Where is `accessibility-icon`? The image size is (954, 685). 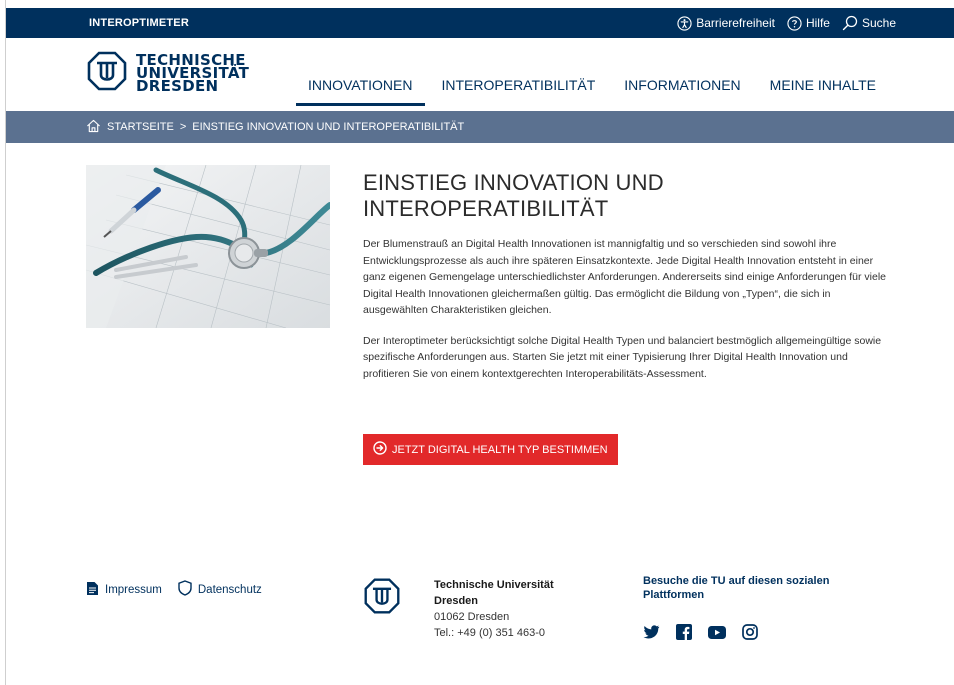
accessibility-icon is located at coordinates (684, 23).